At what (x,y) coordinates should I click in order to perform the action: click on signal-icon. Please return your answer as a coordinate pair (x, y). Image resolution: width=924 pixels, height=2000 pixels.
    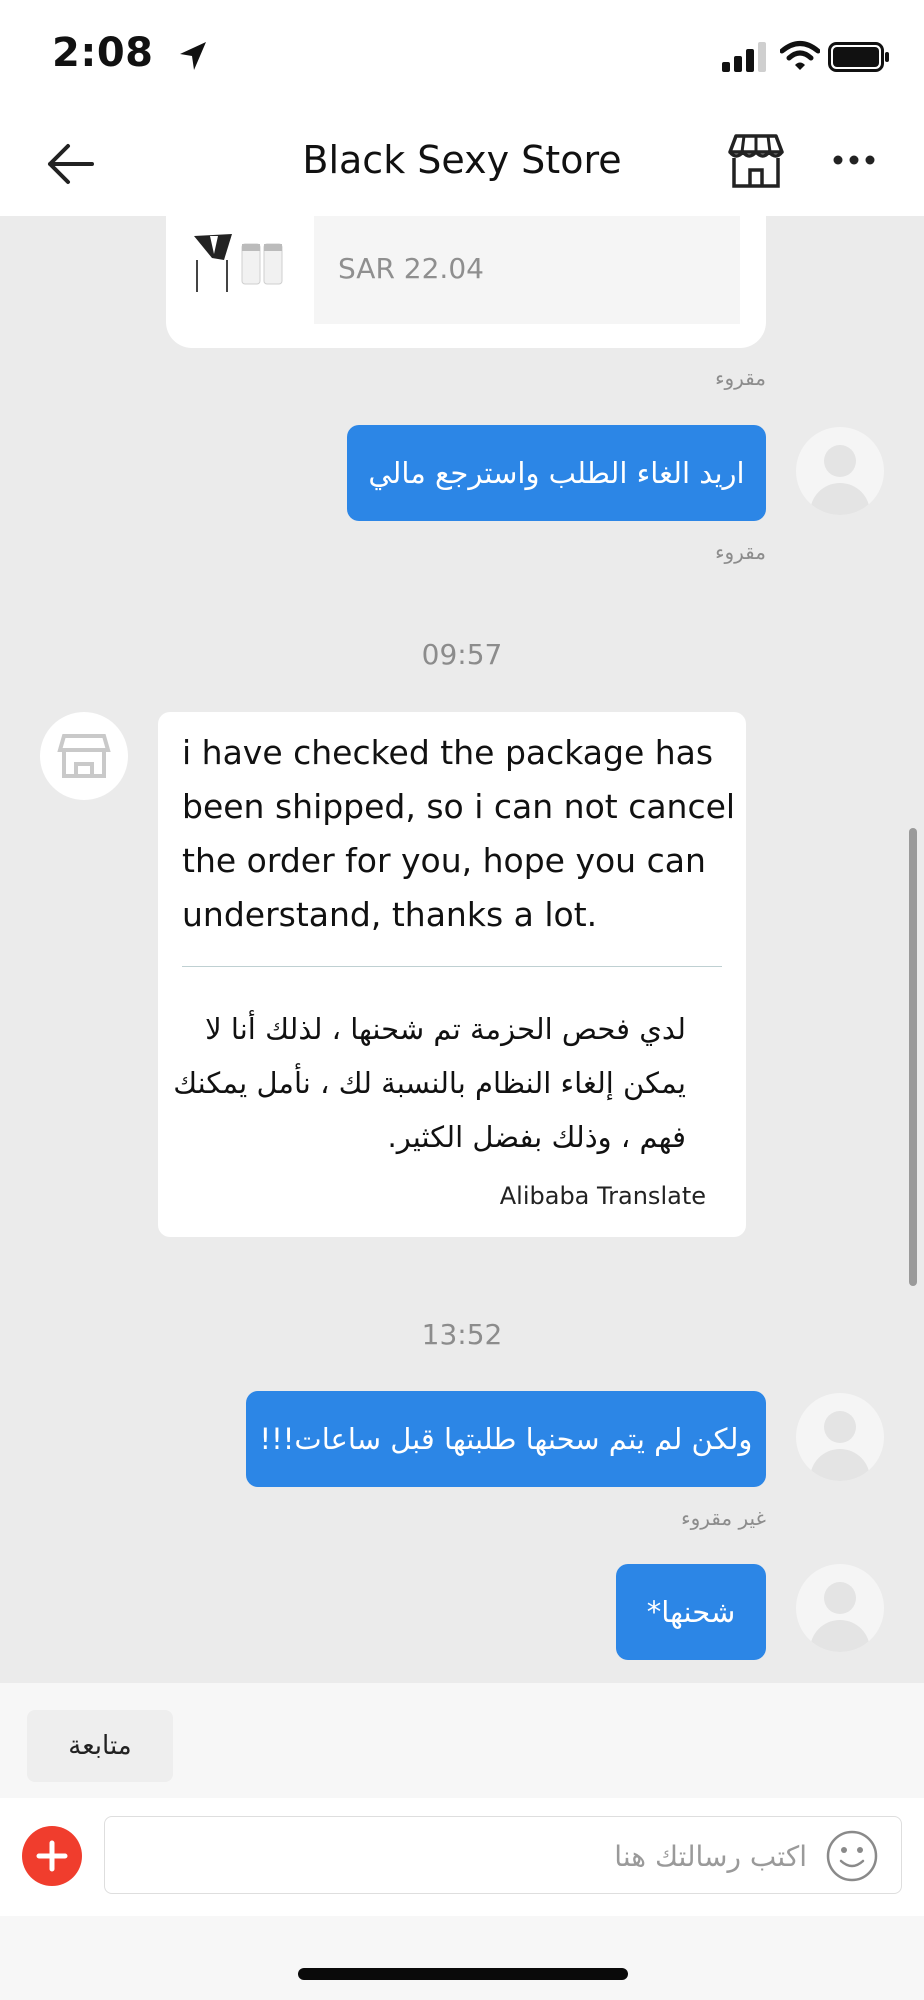
    Looking at the image, I should click on (744, 57).